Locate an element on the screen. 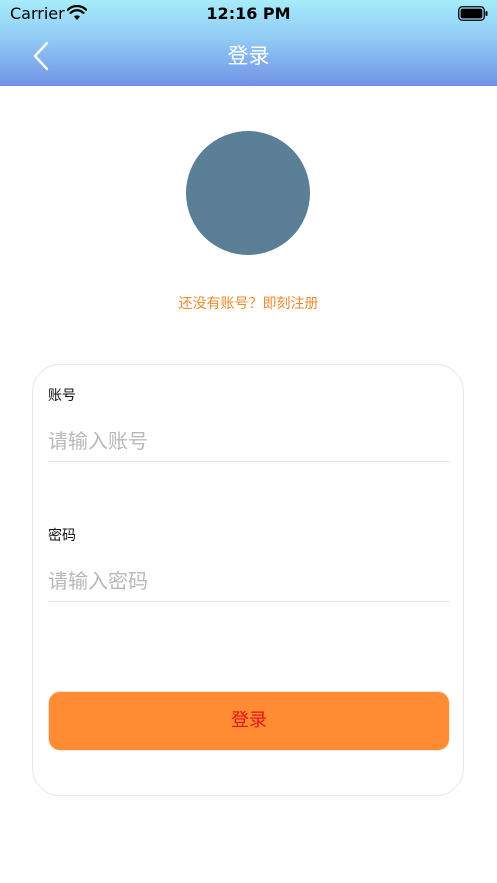  register-link: 还没有账号？即刻注册 is located at coordinates (248, 304).